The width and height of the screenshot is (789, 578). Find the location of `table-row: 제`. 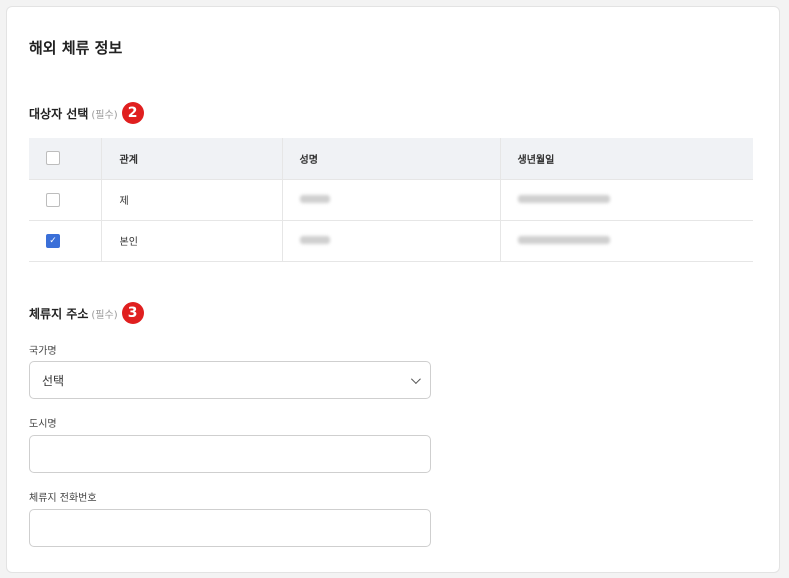

table-row: 제 is located at coordinates (391, 200).